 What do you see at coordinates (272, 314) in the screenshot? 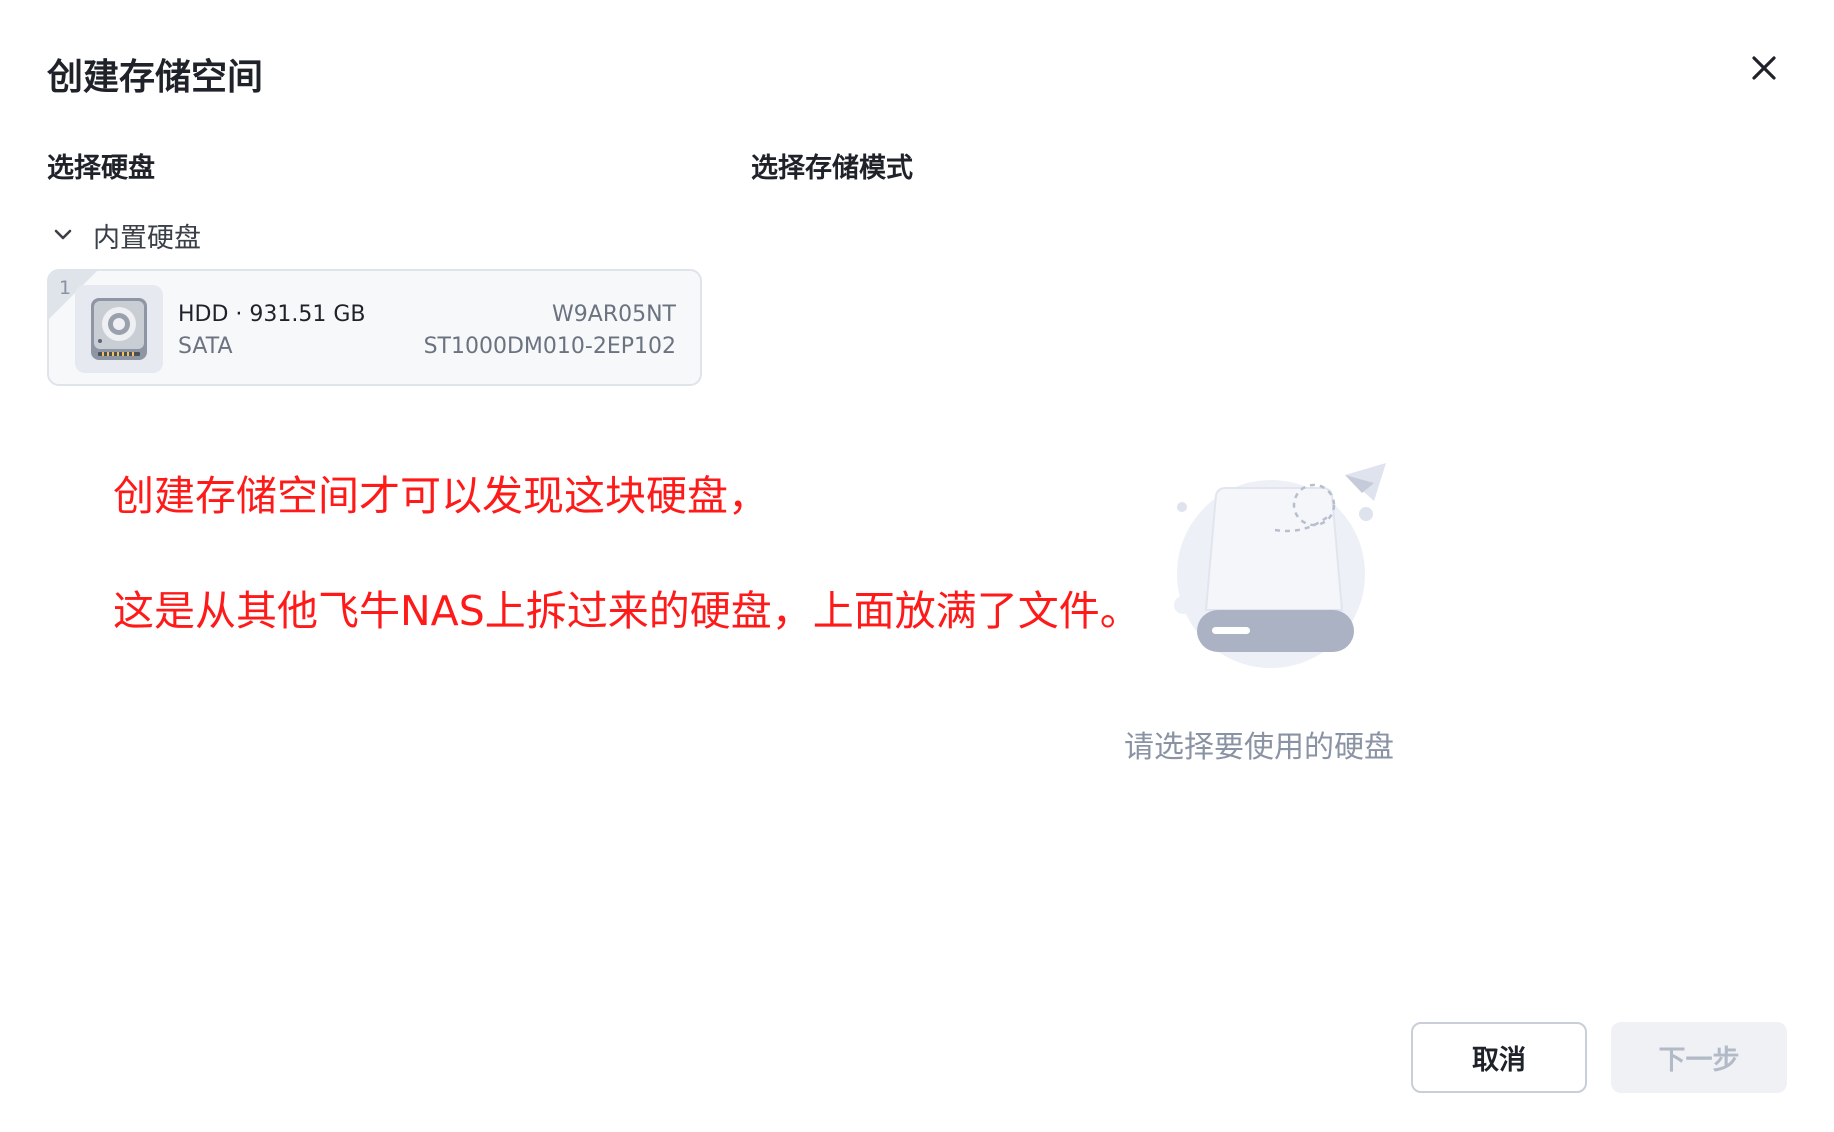
I see `disk-type-size: HDD · 931.51 GB` at bounding box center [272, 314].